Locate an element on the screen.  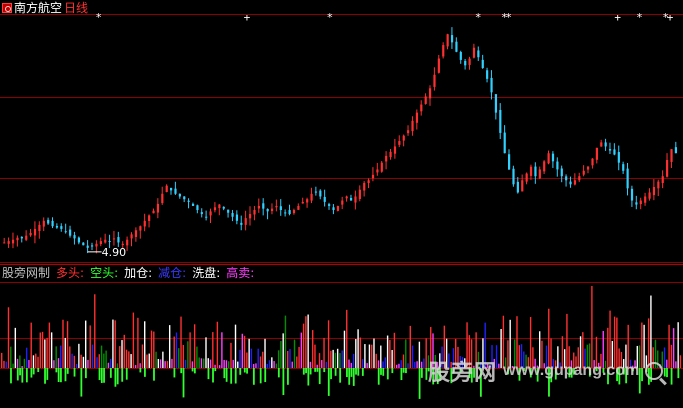
low-price-marker: 4.90 is located at coordinates (106, 252).